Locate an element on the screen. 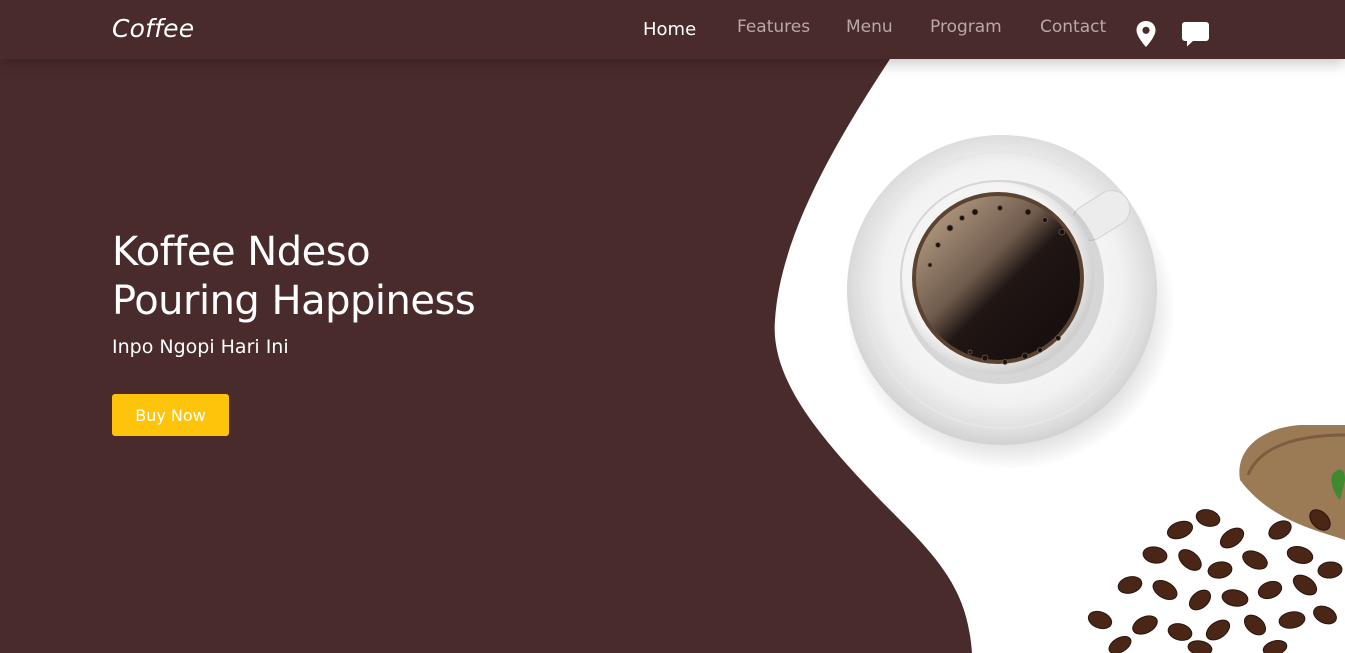 The height and width of the screenshot is (653, 1345). coffee-beans-image is located at coordinates (1216, 539).